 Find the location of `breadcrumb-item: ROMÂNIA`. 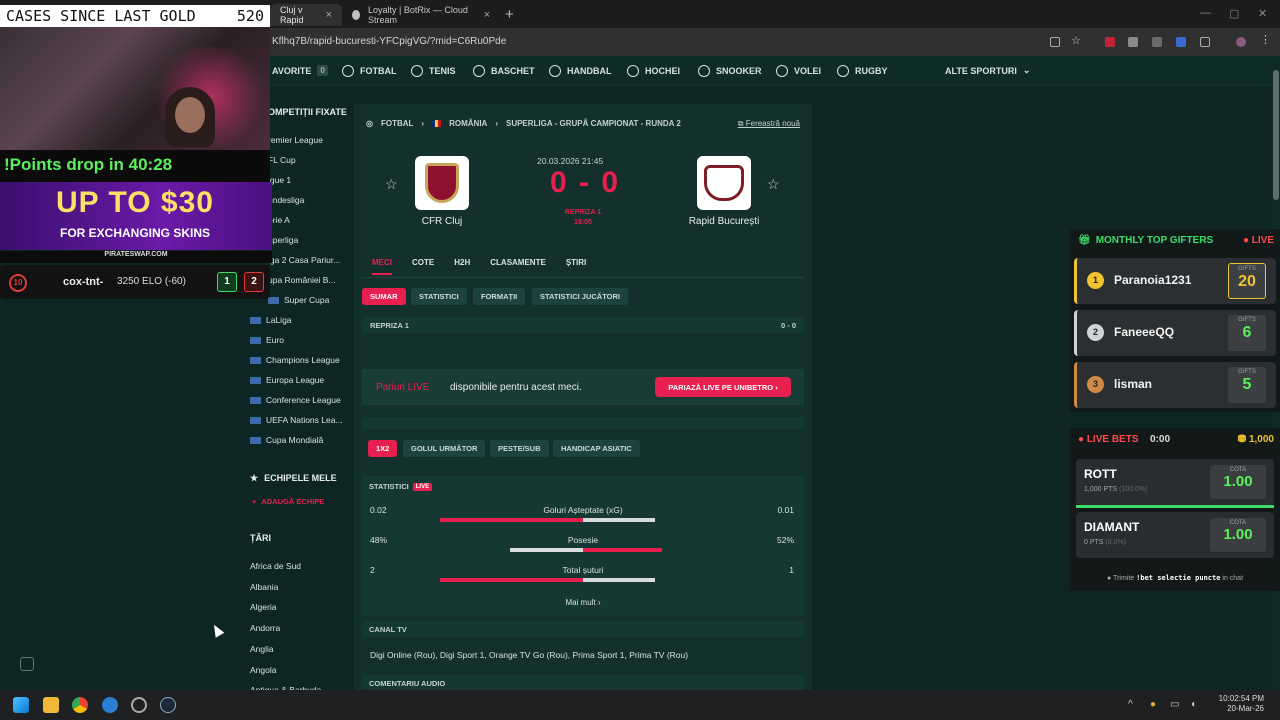

breadcrumb-item: ROMÂNIA is located at coordinates (468, 123).